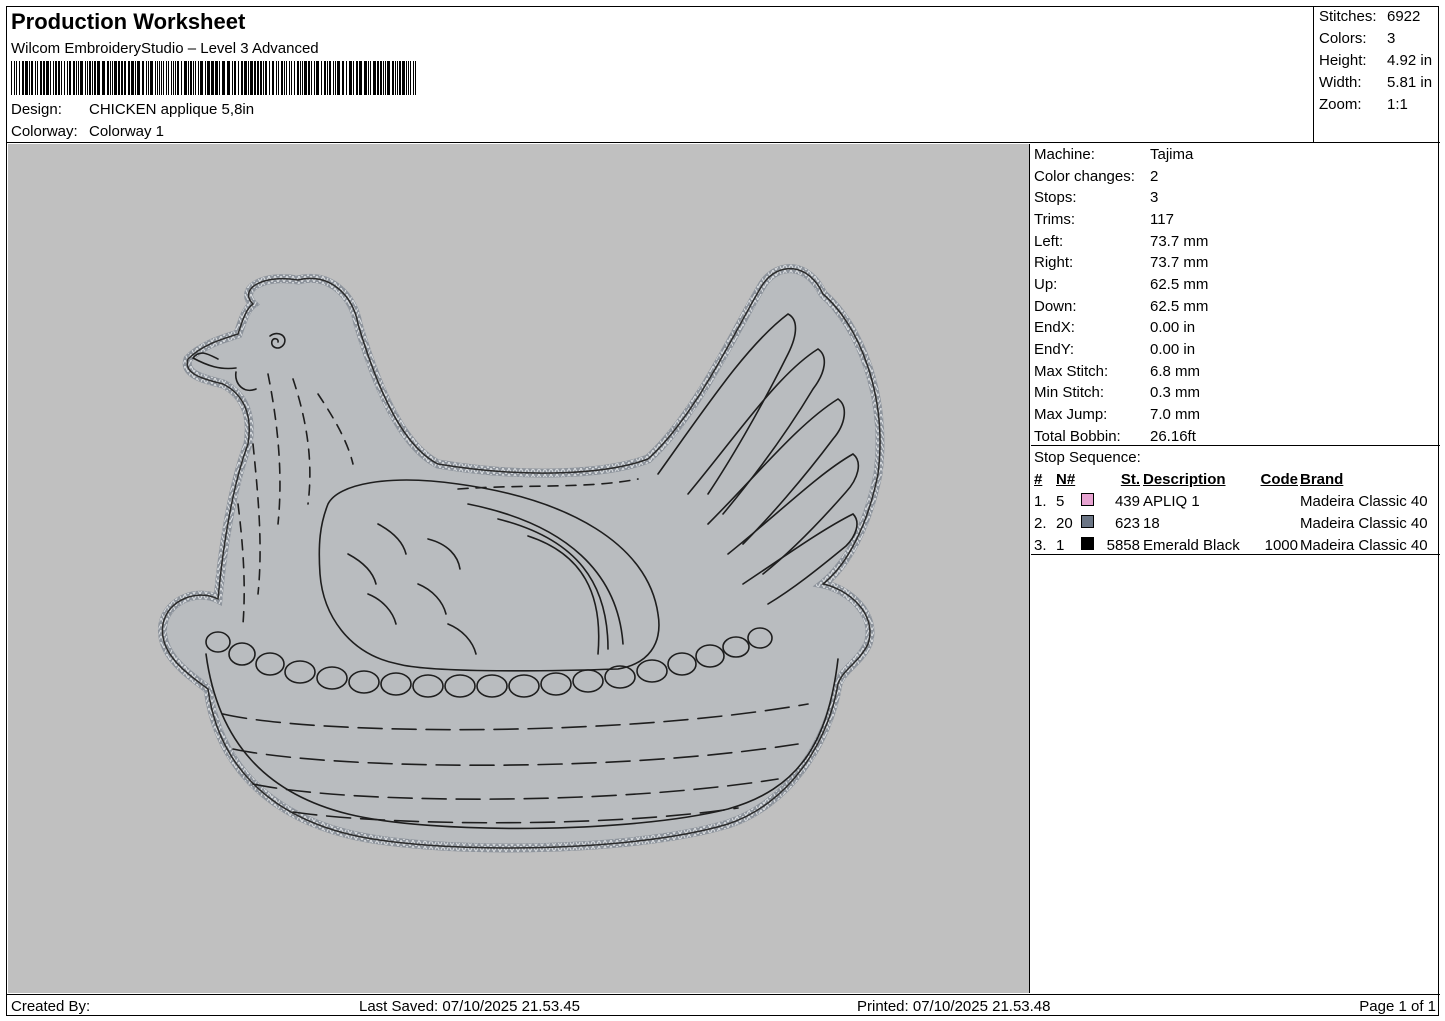 This screenshot has width=1445, height=1021. What do you see at coordinates (87, 131) in the screenshot?
I see `colorway-row: Colorway: Colorway 1` at bounding box center [87, 131].